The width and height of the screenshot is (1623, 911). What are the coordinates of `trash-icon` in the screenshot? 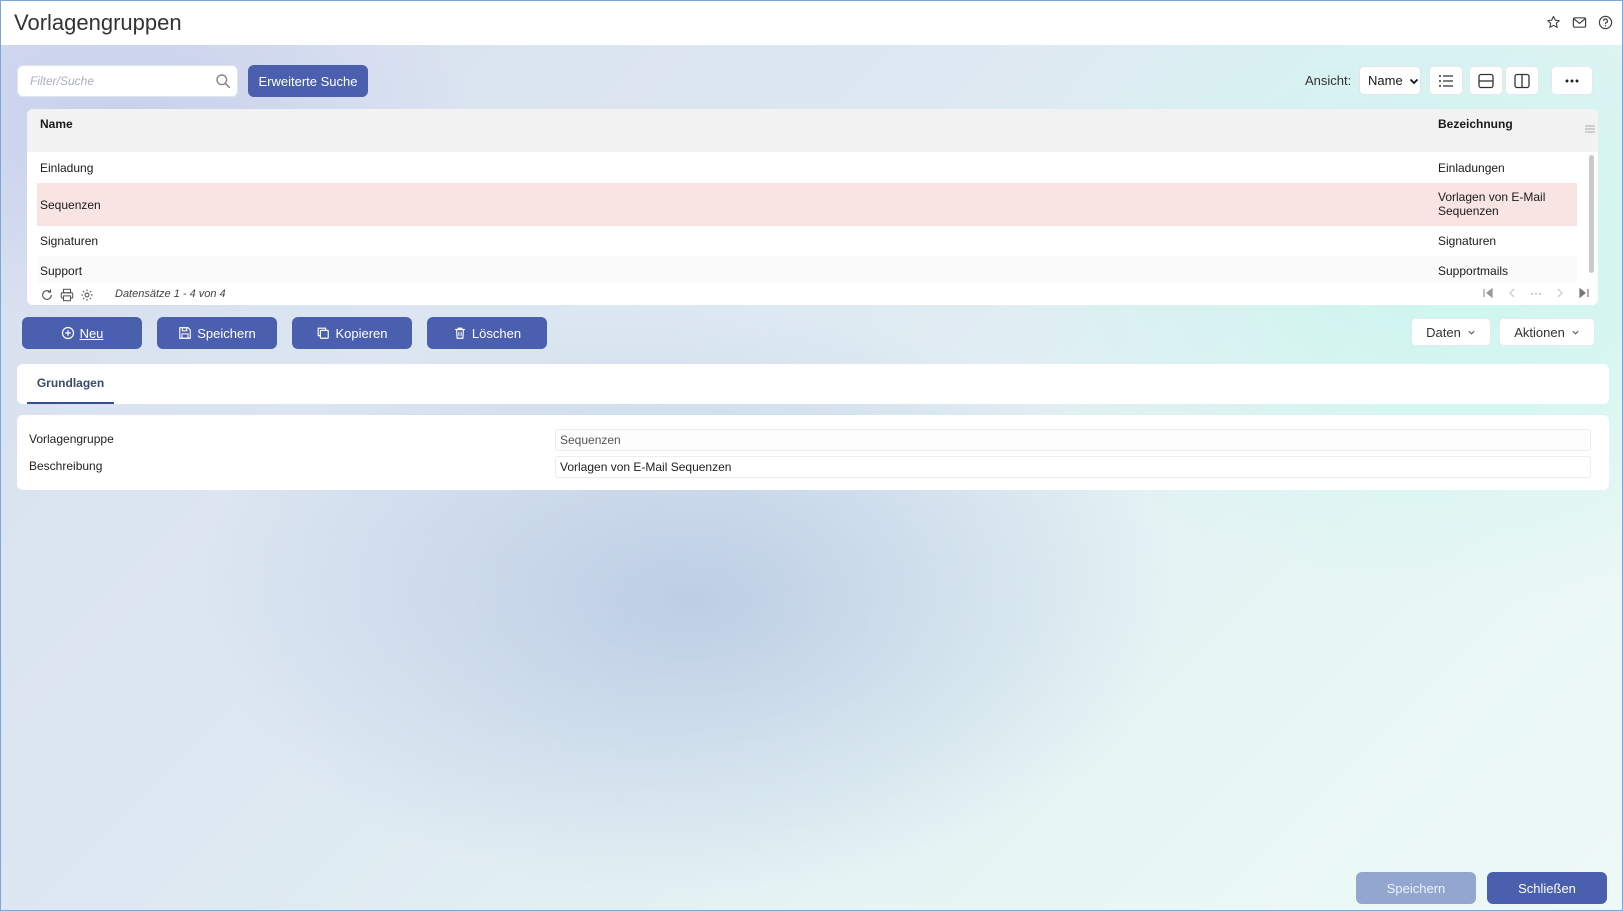 It's located at (460, 333).